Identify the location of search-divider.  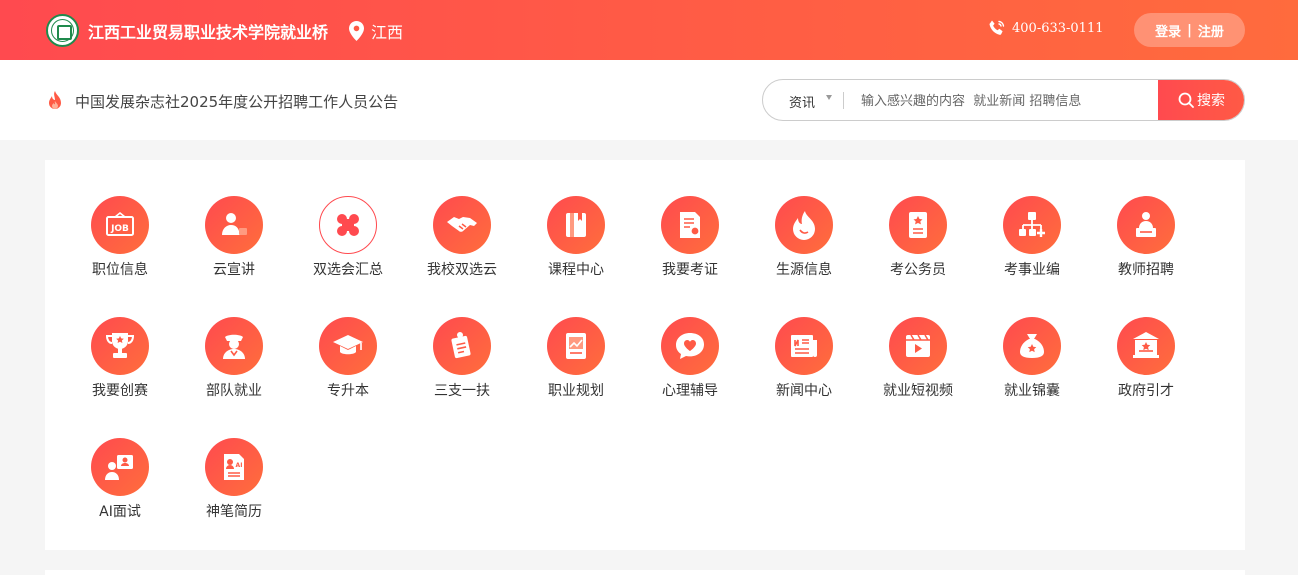
(843, 100).